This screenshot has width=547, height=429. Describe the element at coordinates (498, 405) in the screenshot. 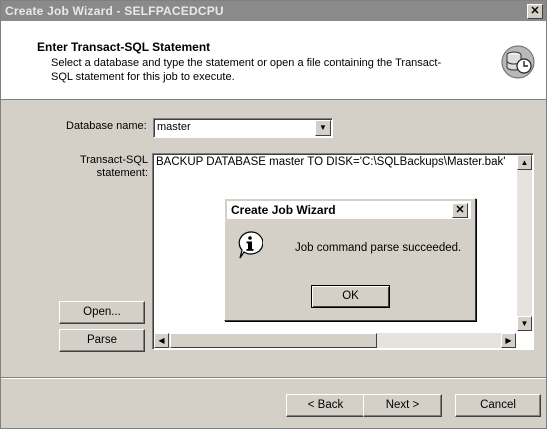

I see `cancel-button: Cancel` at that location.